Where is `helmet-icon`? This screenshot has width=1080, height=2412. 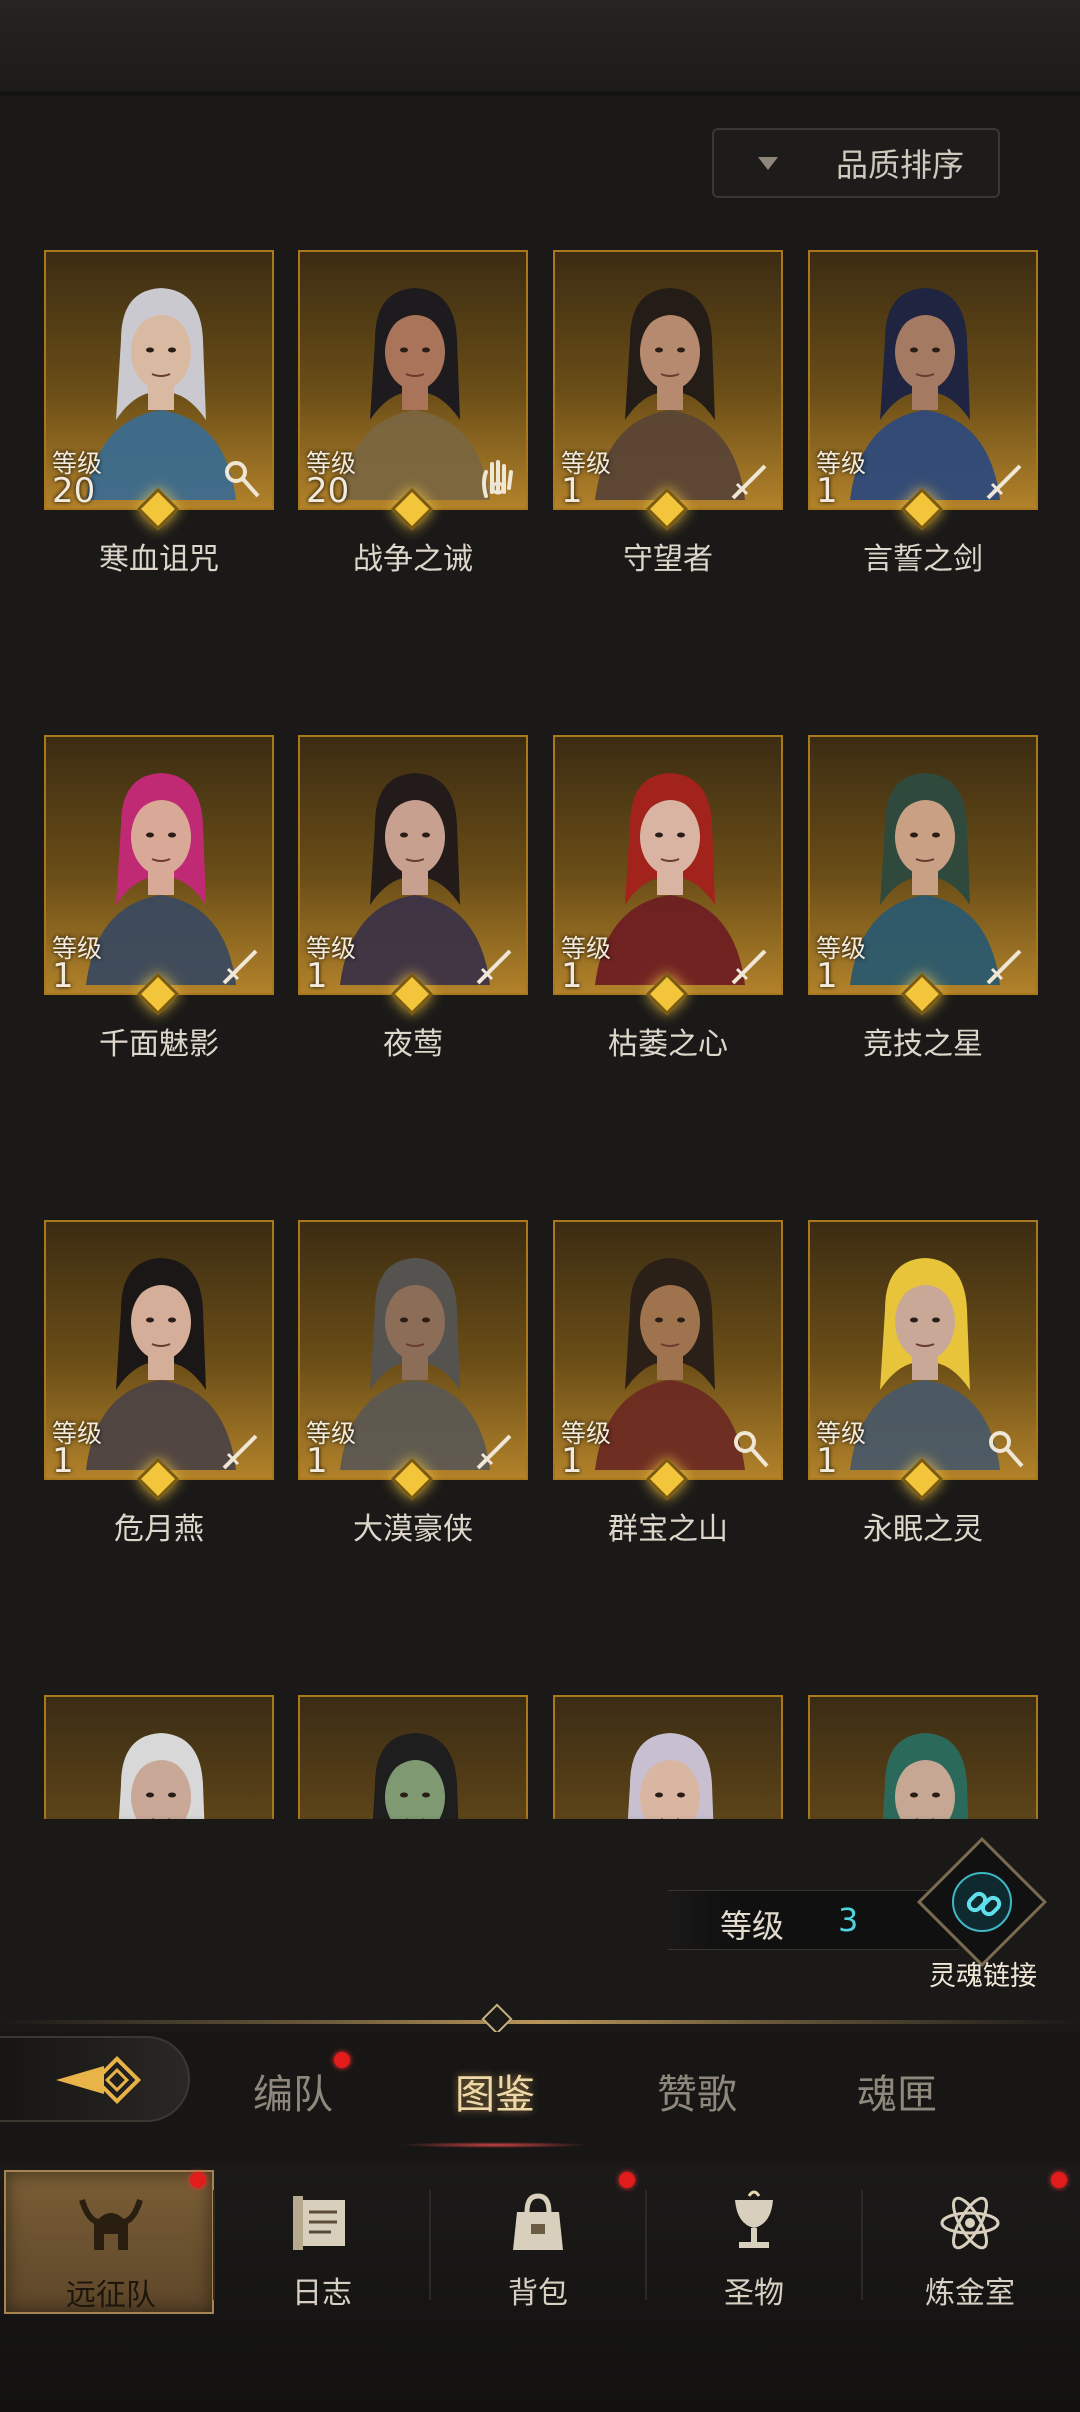
helmet-icon is located at coordinates (111, 2225).